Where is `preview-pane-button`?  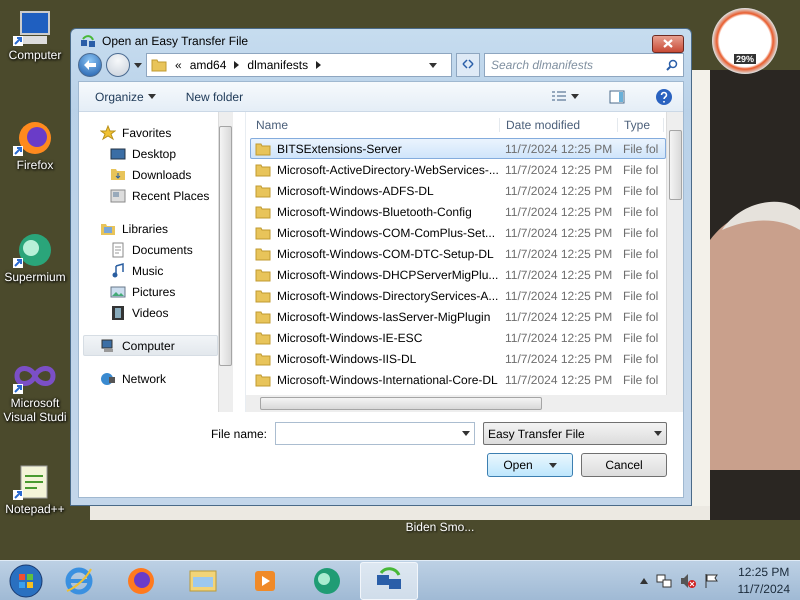
preview-pane-button is located at coordinates (617, 97).